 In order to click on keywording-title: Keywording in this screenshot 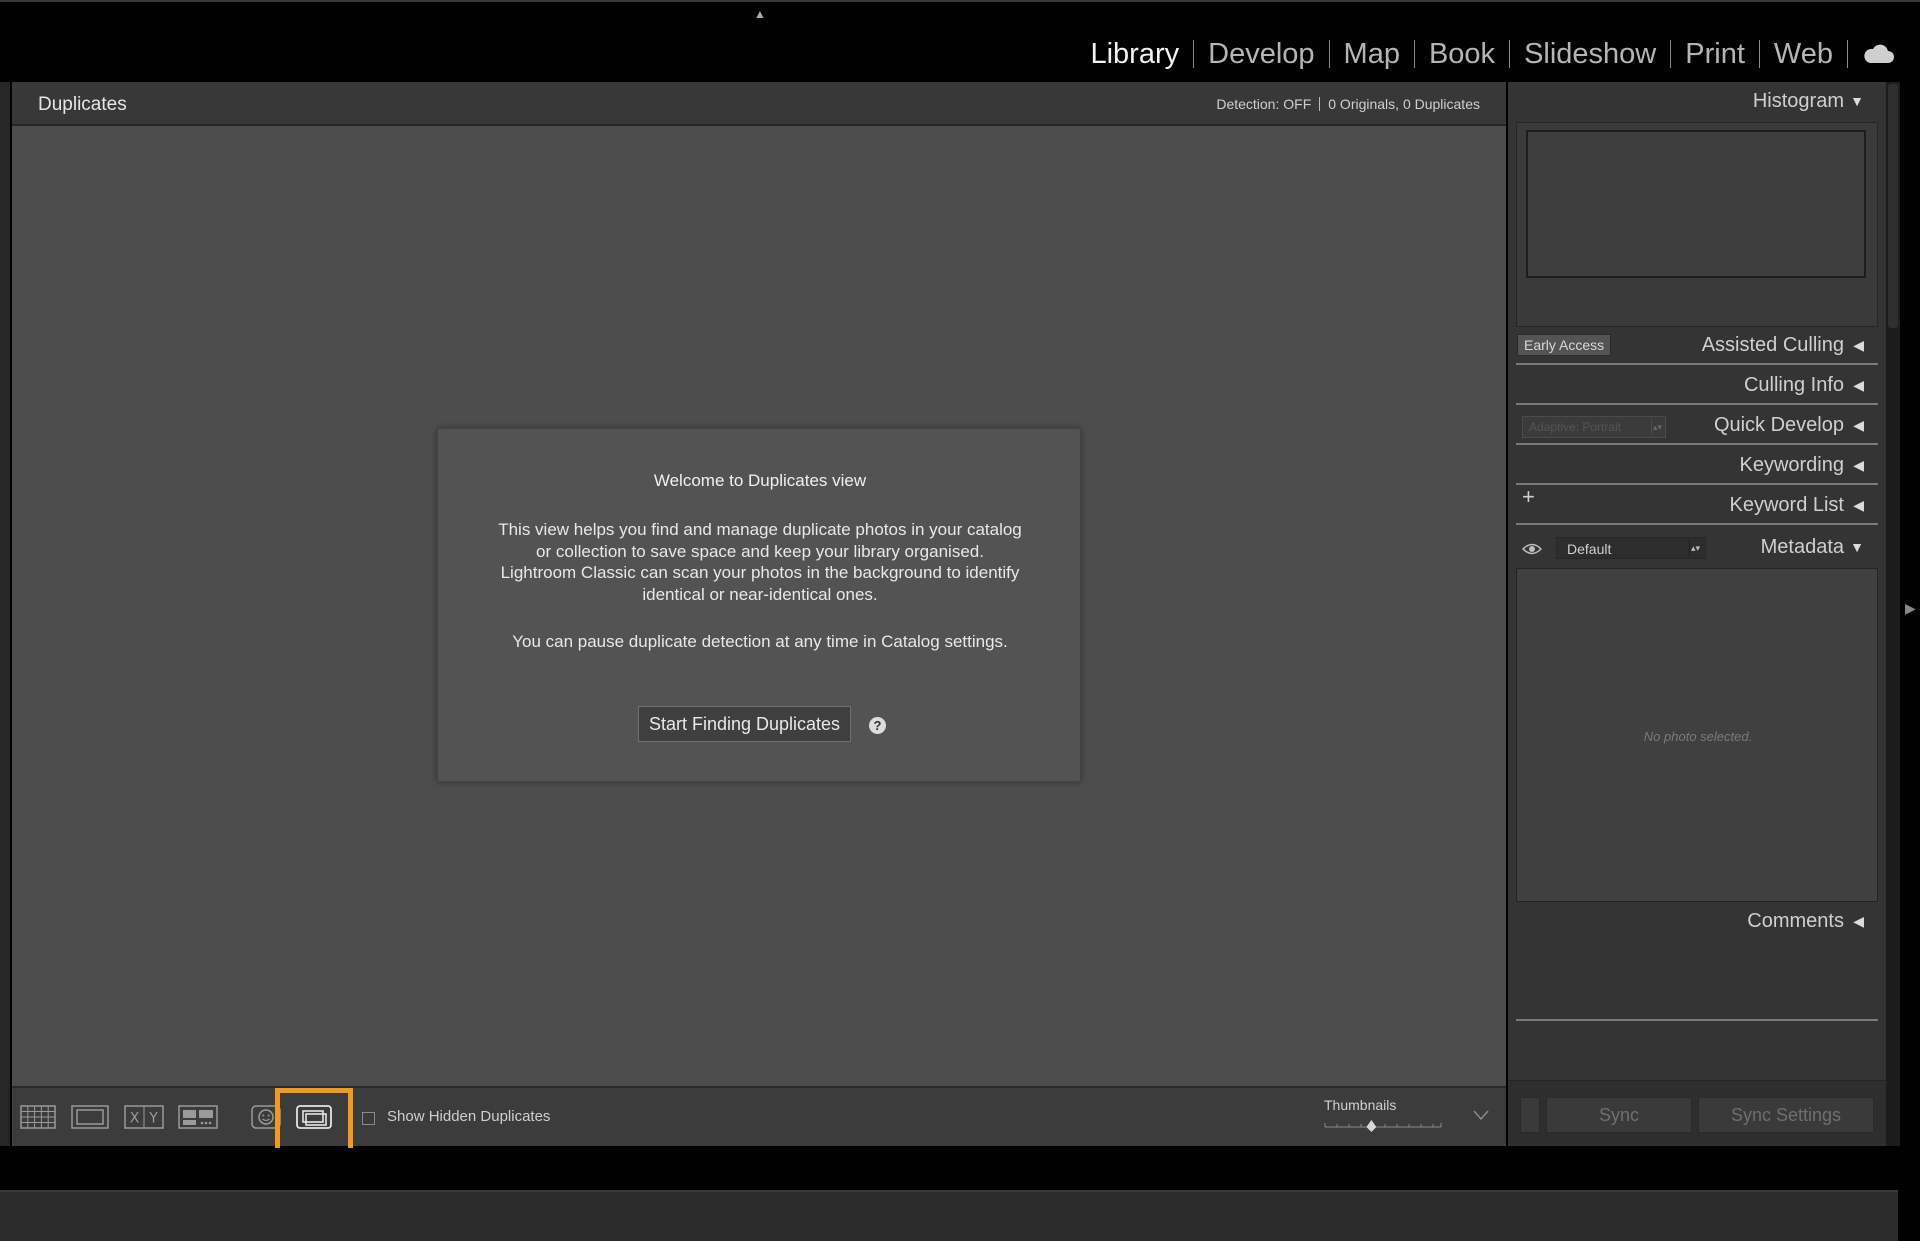, I will do `click(1791, 465)`.